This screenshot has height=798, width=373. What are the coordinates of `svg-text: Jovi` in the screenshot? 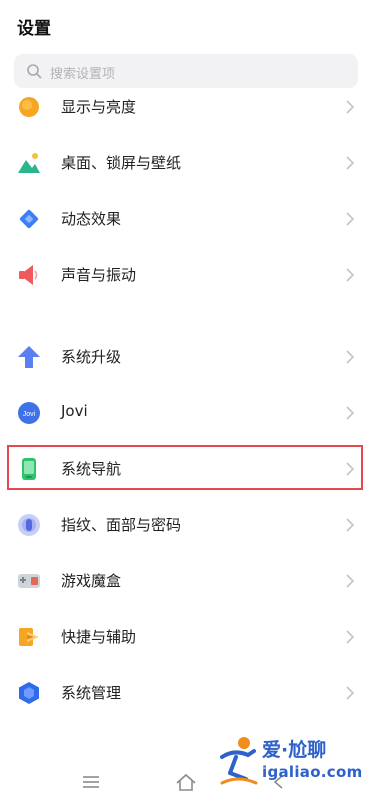 It's located at (29, 414).